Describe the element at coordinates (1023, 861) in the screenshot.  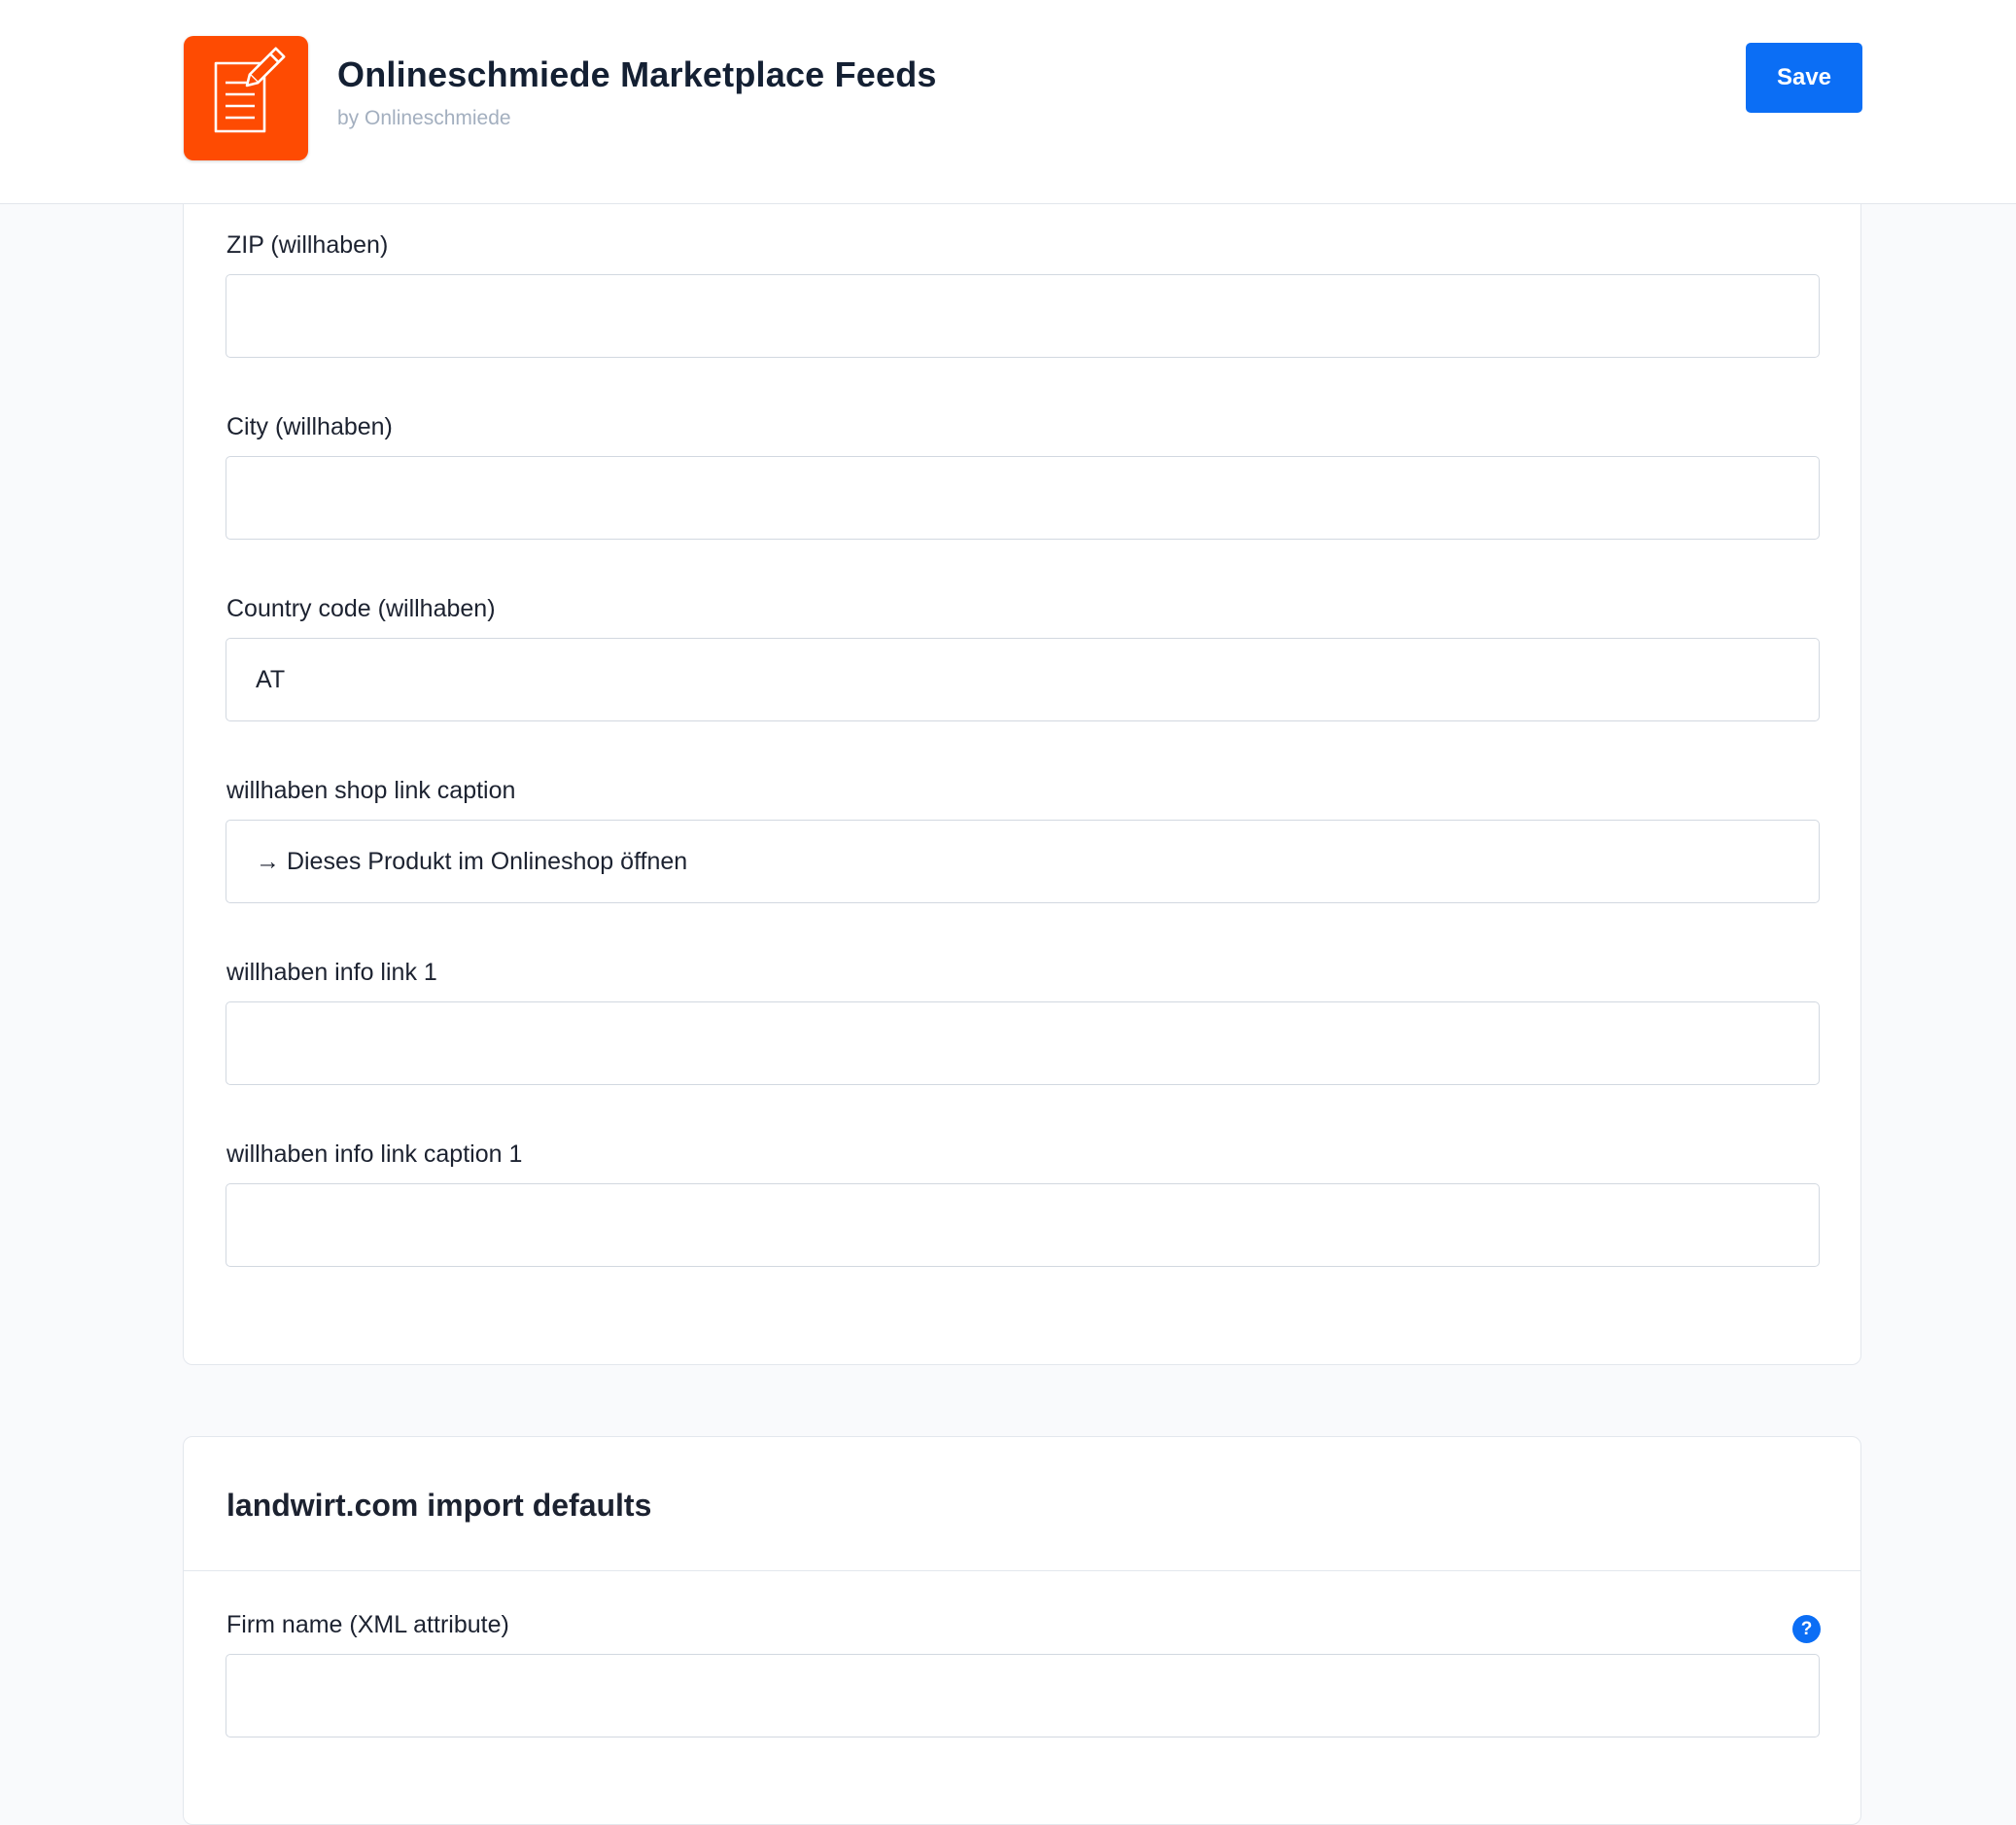
I see `shop-link-caption-input` at that location.